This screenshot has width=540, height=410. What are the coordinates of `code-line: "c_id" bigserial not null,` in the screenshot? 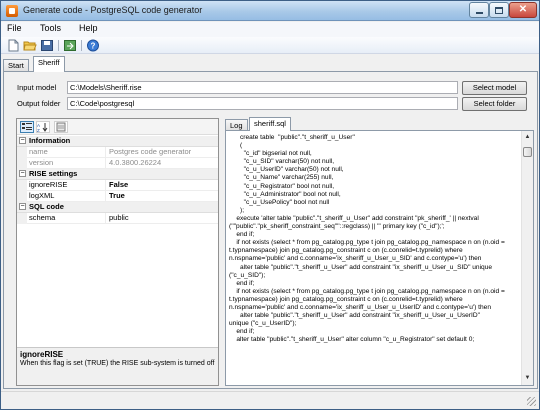 It's located at (270, 154).